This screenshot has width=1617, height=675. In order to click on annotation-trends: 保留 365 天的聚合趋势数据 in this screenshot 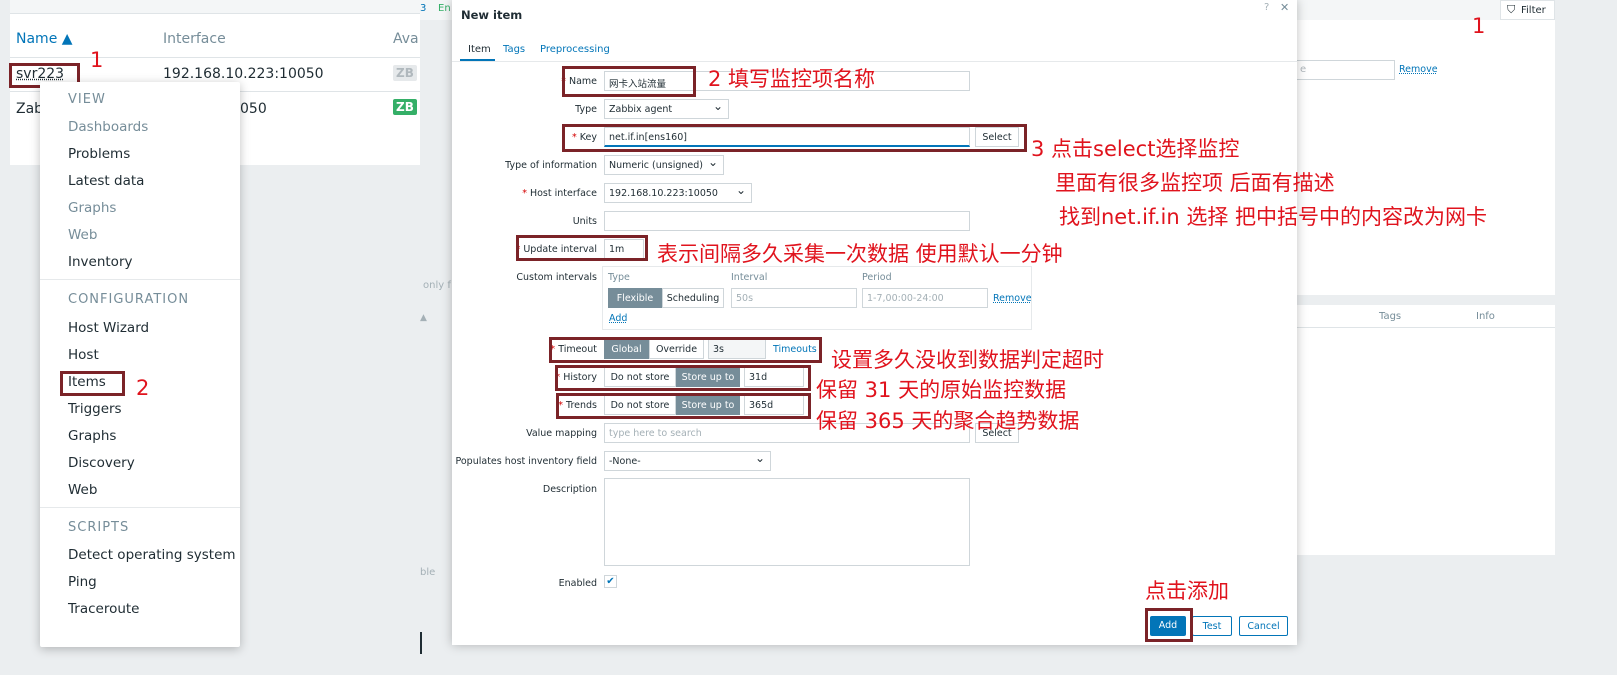, I will do `click(948, 421)`.